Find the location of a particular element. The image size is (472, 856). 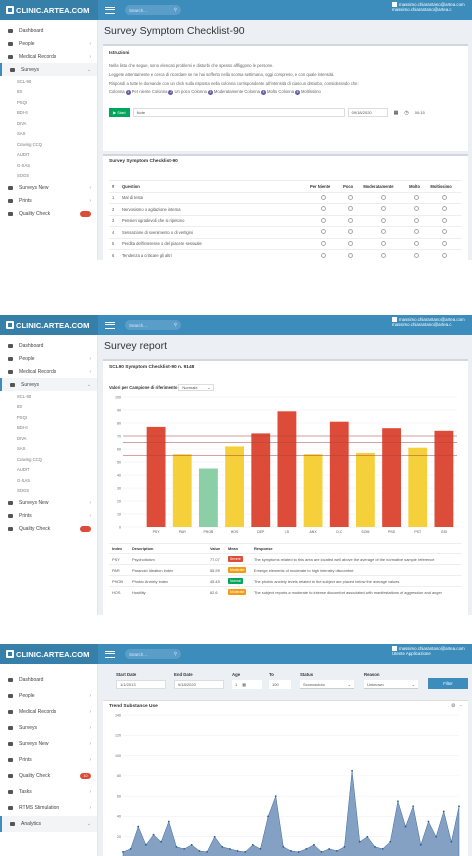

status-select: Sconosciuto ⌄ is located at coordinates (327, 684).